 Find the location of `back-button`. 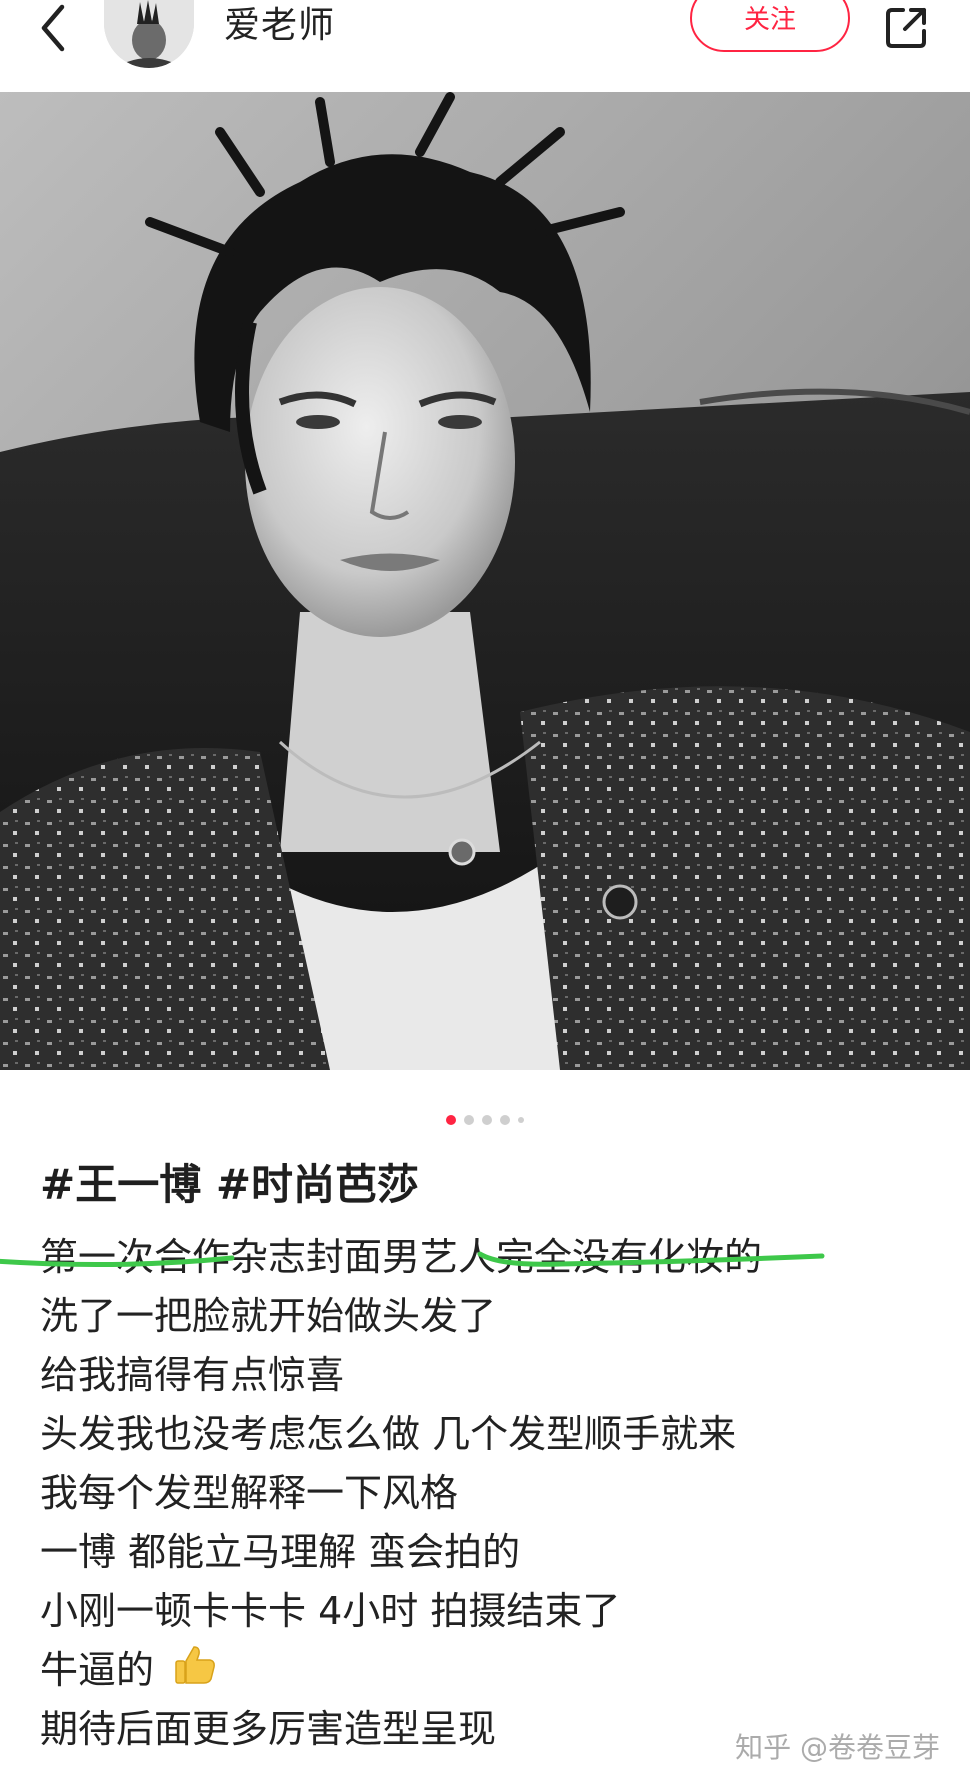

back-button is located at coordinates (53, 28).